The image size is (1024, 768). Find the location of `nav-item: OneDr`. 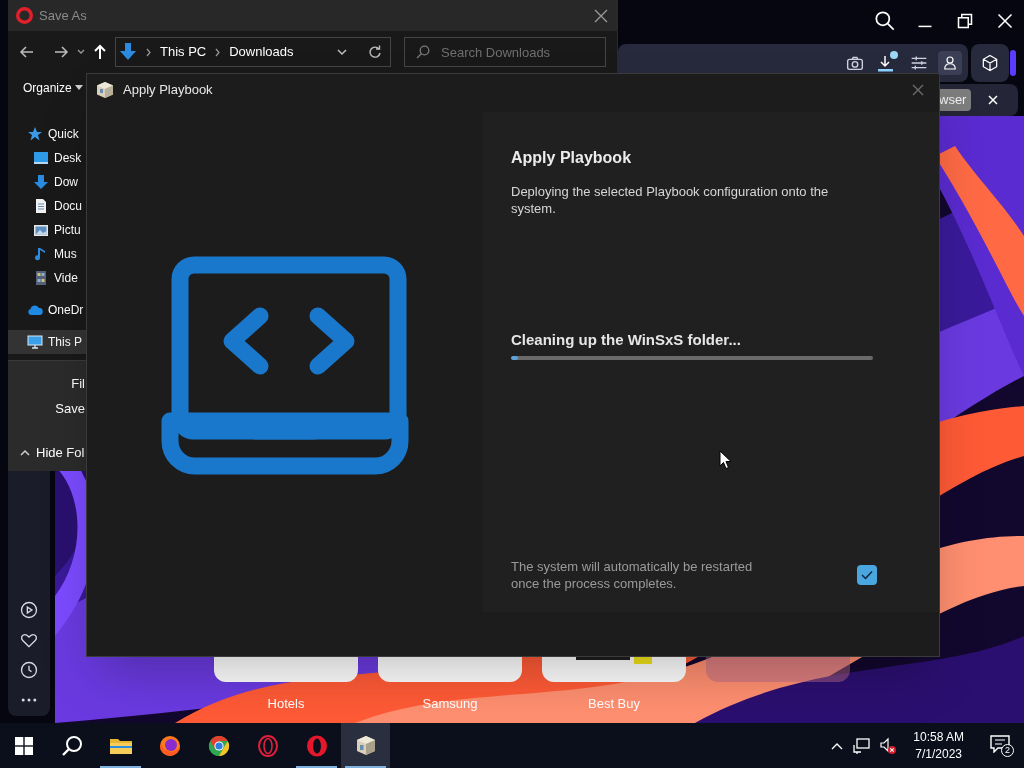

nav-item: OneDr is located at coordinates (47, 310).